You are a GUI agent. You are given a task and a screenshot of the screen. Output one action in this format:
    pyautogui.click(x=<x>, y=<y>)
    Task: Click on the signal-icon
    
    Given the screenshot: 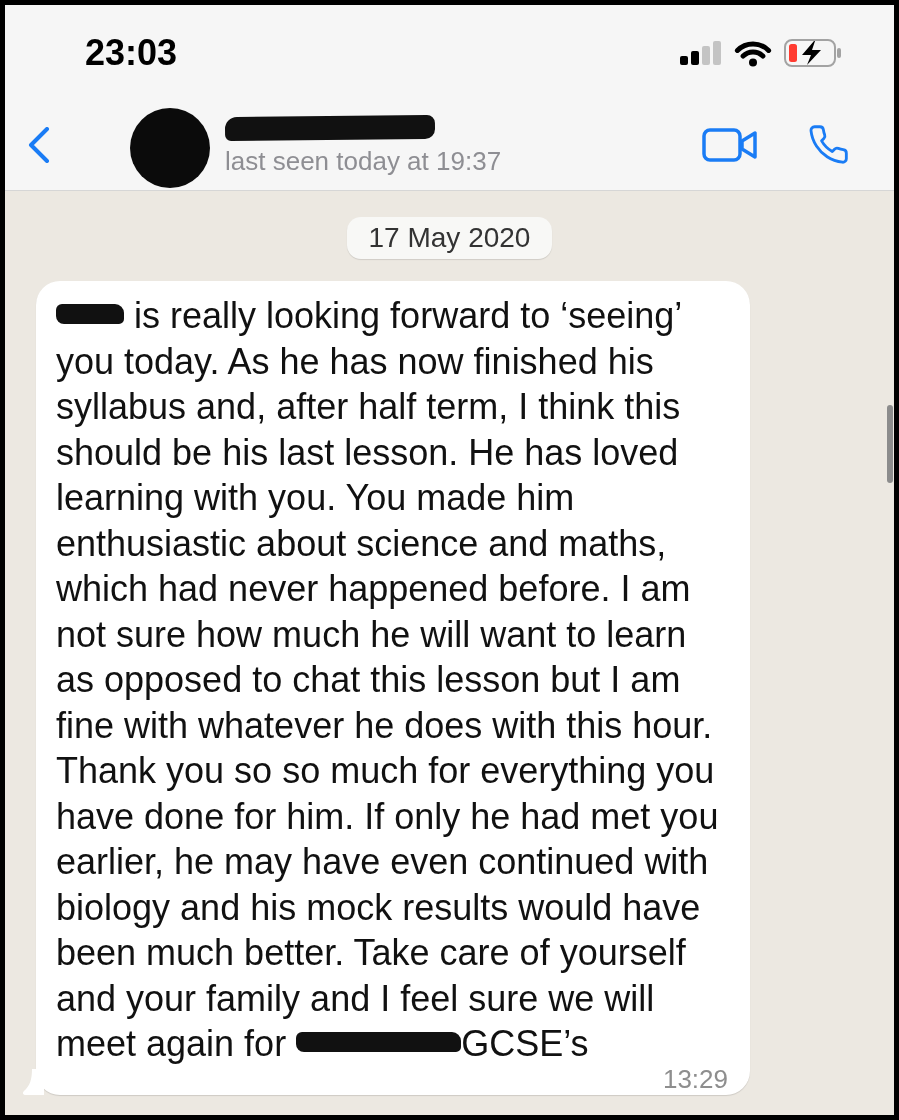 What is the action you would take?
    pyautogui.click(x=701, y=52)
    